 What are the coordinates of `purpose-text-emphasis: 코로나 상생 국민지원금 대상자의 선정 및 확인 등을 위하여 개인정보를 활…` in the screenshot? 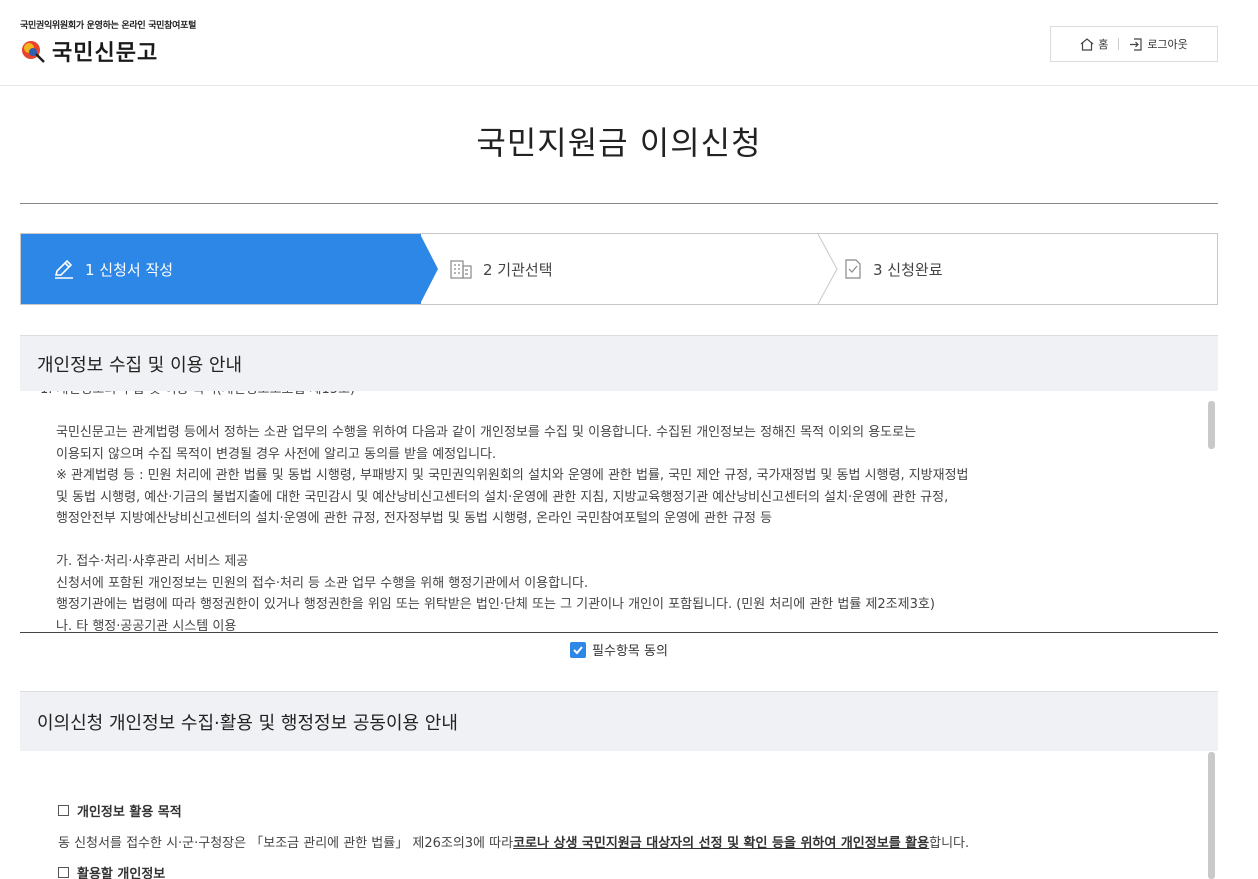 It's located at (721, 843).